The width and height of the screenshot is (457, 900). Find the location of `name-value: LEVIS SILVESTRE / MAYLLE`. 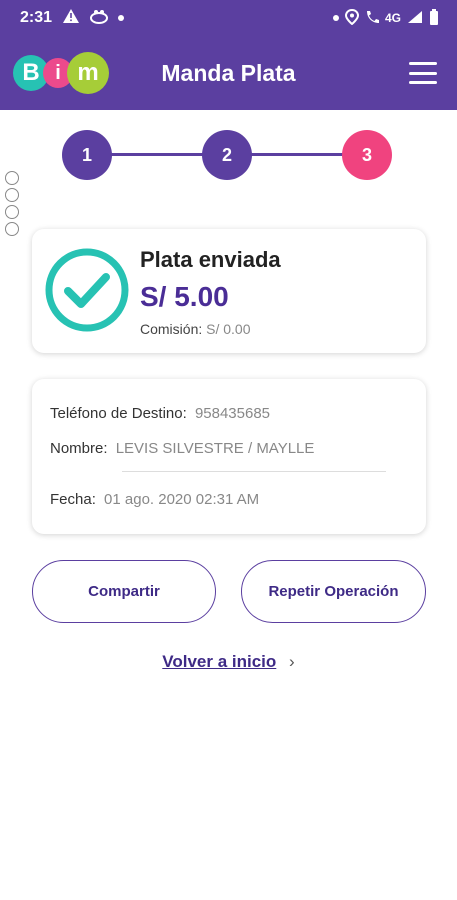

name-value: LEVIS SILVESTRE / MAYLLE is located at coordinates (215, 448).